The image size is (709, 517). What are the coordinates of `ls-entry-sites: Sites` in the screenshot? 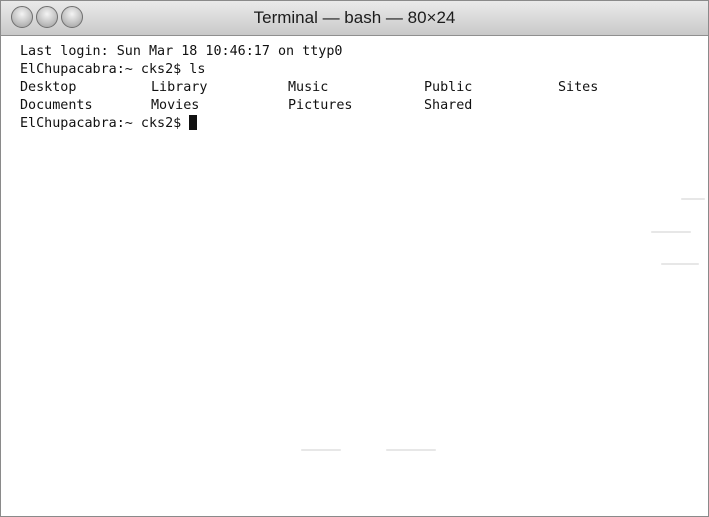 It's located at (578, 87).